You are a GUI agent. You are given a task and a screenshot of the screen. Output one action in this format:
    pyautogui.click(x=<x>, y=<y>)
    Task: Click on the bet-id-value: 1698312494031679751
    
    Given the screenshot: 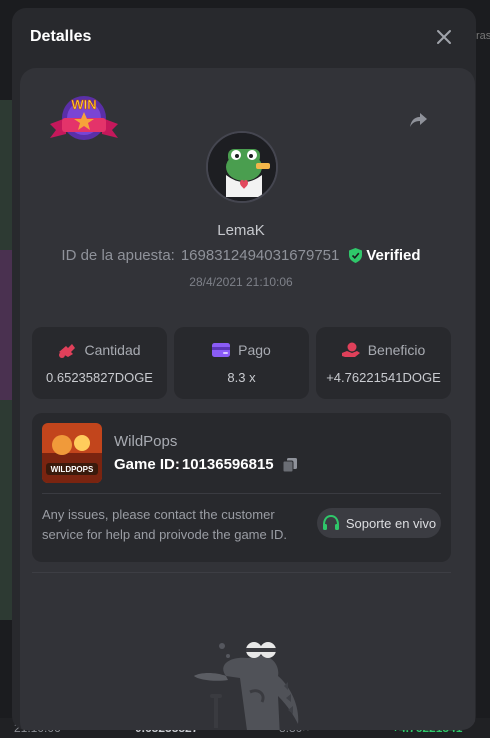 What is the action you would take?
    pyautogui.click(x=260, y=255)
    